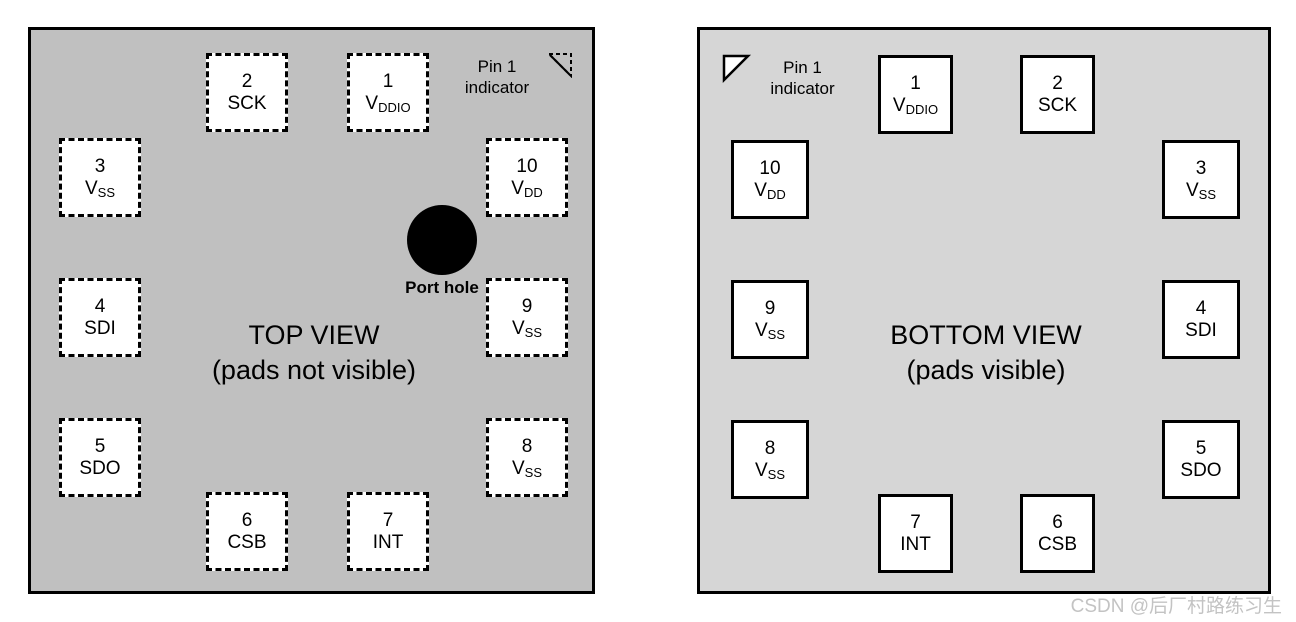 The width and height of the screenshot is (1296, 622). I want to click on top-view-pin-7: 7 INT, so click(388, 531).